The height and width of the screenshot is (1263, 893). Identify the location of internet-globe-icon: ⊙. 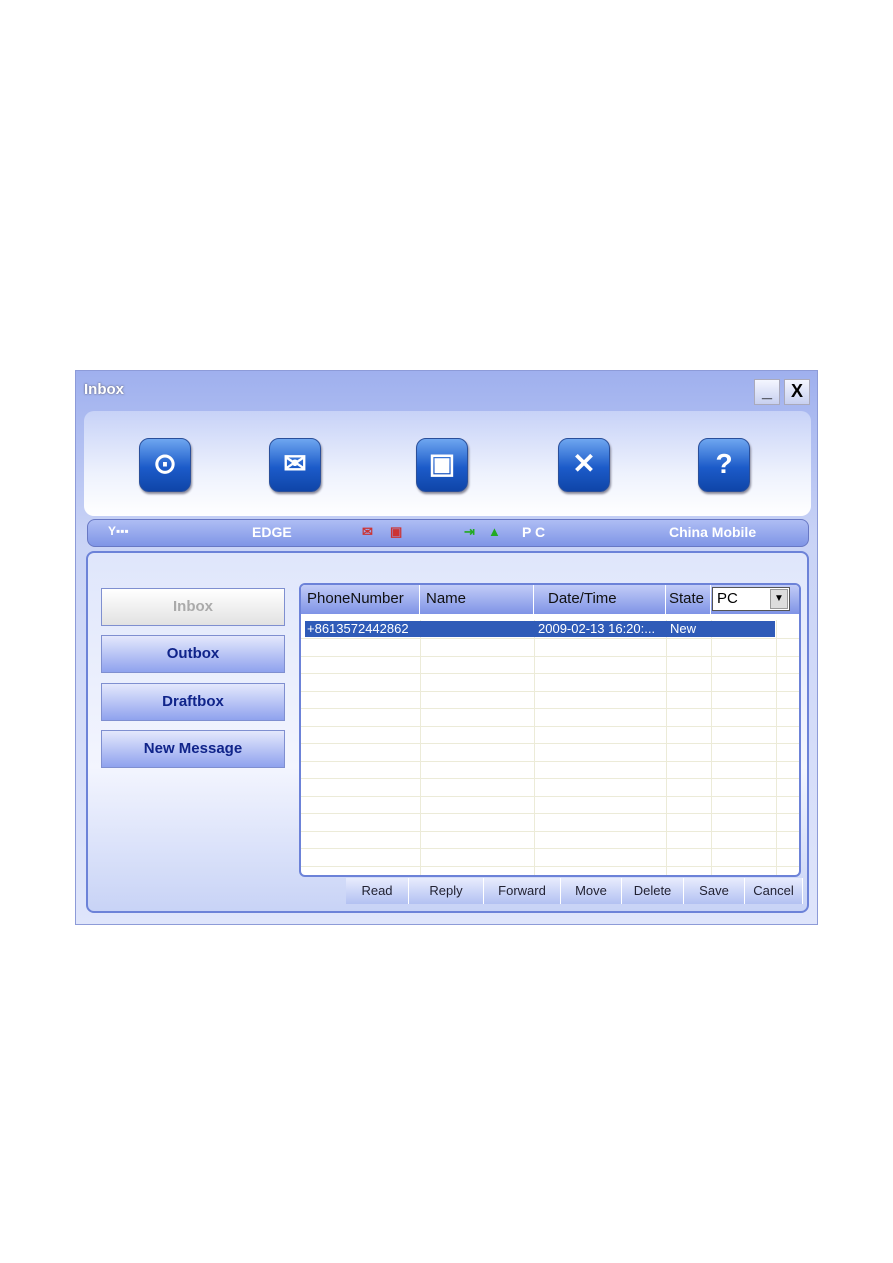
(165, 465).